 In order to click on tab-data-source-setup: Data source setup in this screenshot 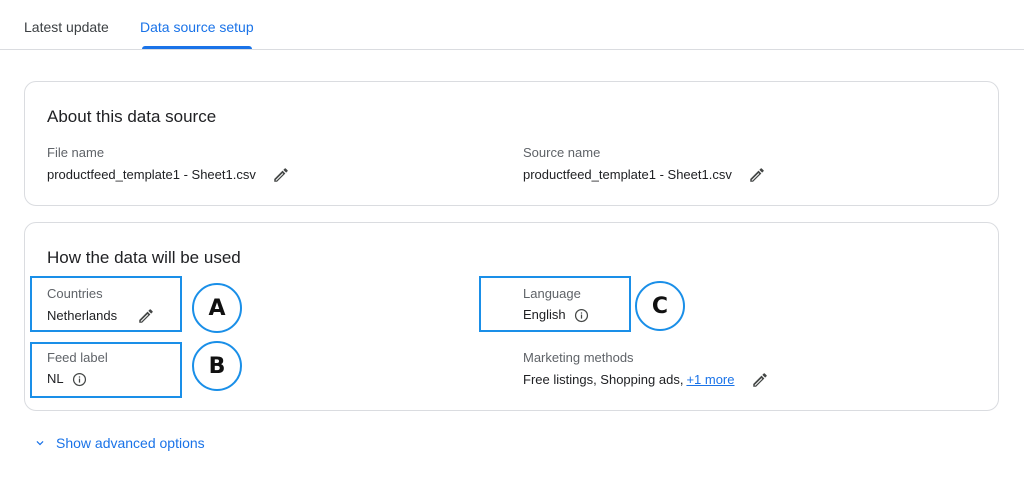, I will do `click(197, 27)`.